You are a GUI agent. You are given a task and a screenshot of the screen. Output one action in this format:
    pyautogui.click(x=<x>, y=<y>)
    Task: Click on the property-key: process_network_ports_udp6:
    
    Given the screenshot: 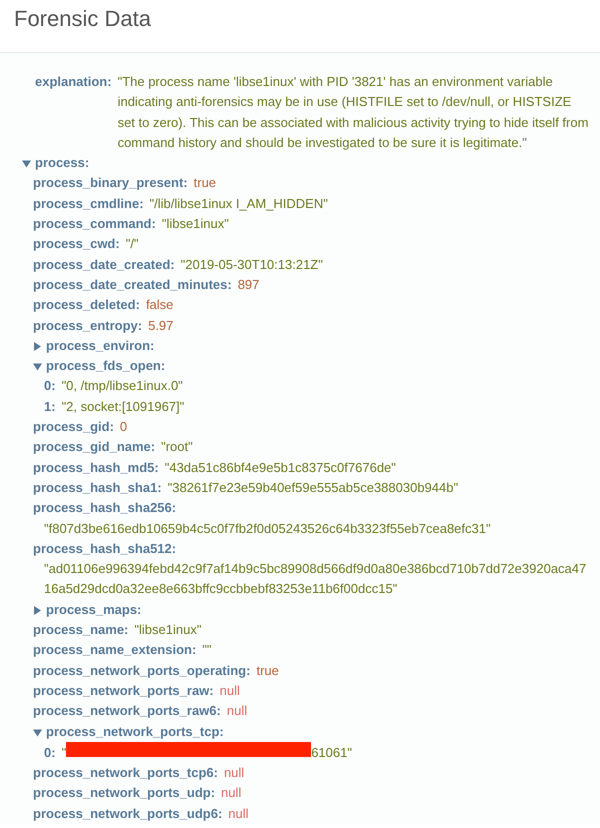 What is the action you would take?
    pyautogui.click(x=127, y=814)
    